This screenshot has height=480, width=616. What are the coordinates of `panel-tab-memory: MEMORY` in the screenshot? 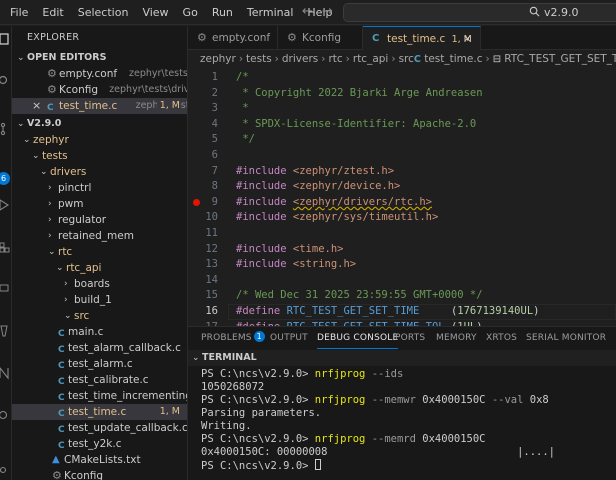 It's located at (456, 338).